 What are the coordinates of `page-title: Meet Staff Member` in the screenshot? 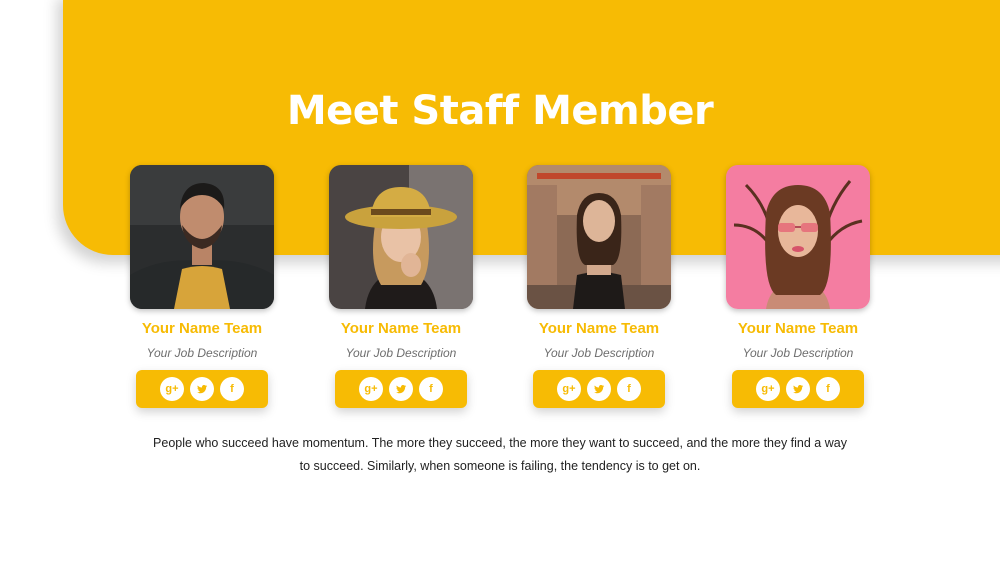 It's located at (500, 111).